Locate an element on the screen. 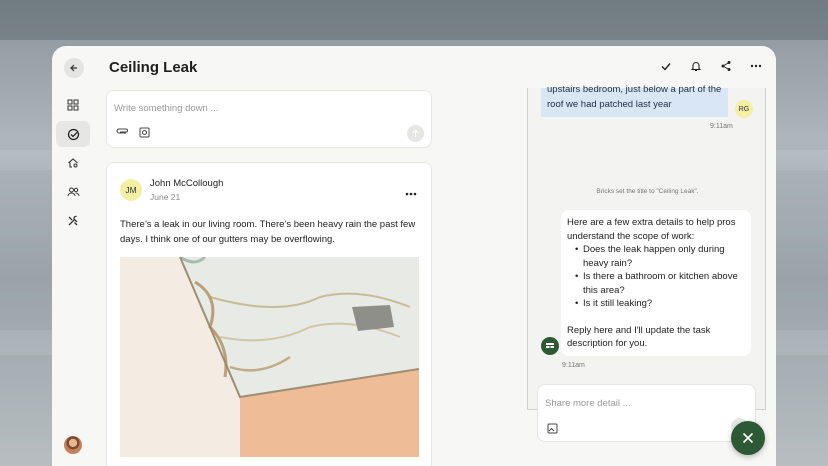  nav-dashboard is located at coordinates (73, 105).